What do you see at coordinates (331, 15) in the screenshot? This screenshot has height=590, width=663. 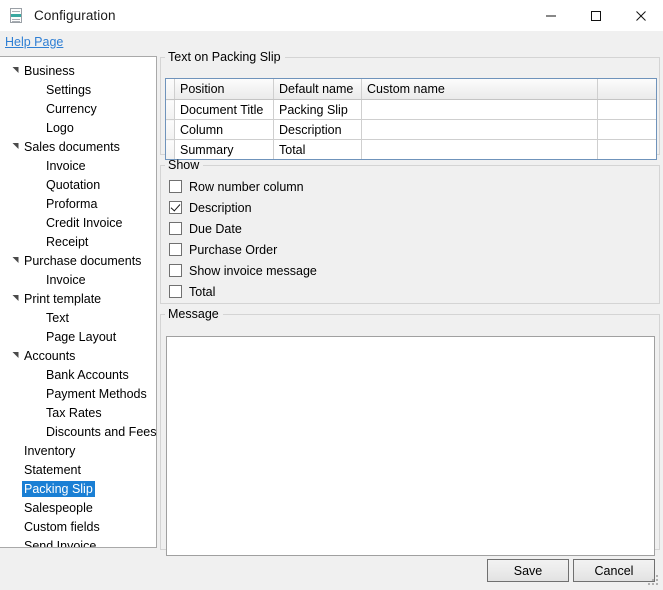 I see `window-title-bar: Configuration` at bounding box center [331, 15].